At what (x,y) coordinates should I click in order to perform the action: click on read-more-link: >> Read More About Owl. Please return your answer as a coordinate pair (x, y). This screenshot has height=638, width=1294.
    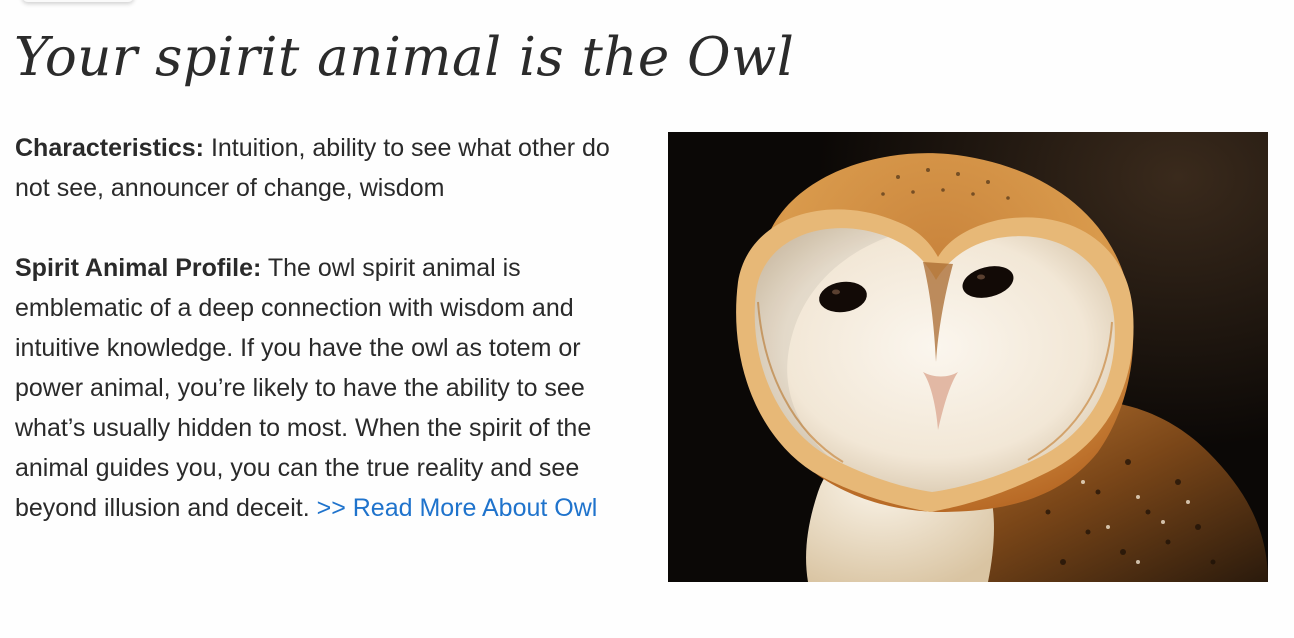
    Looking at the image, I should click on (457, 508).